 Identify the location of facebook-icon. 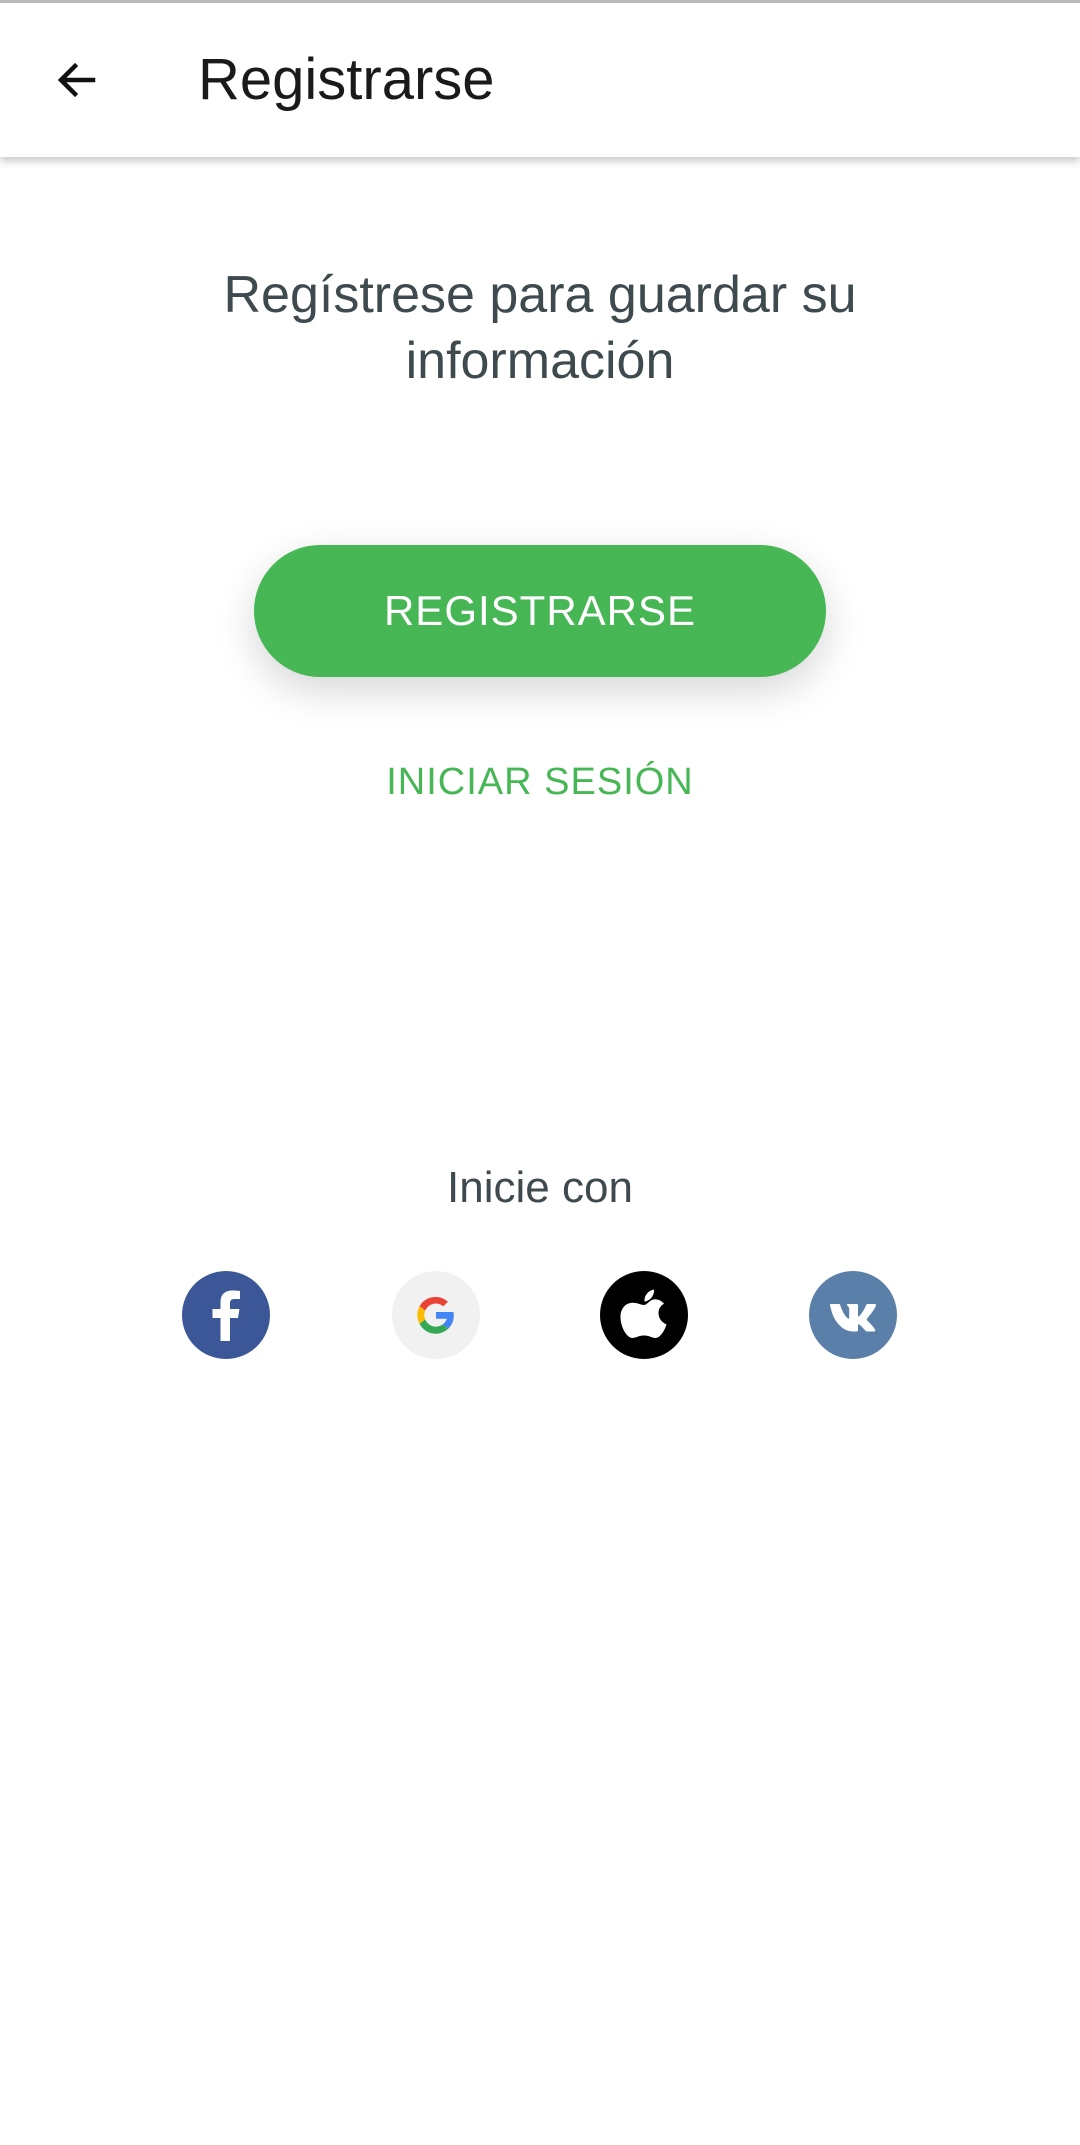
(226, 1315).